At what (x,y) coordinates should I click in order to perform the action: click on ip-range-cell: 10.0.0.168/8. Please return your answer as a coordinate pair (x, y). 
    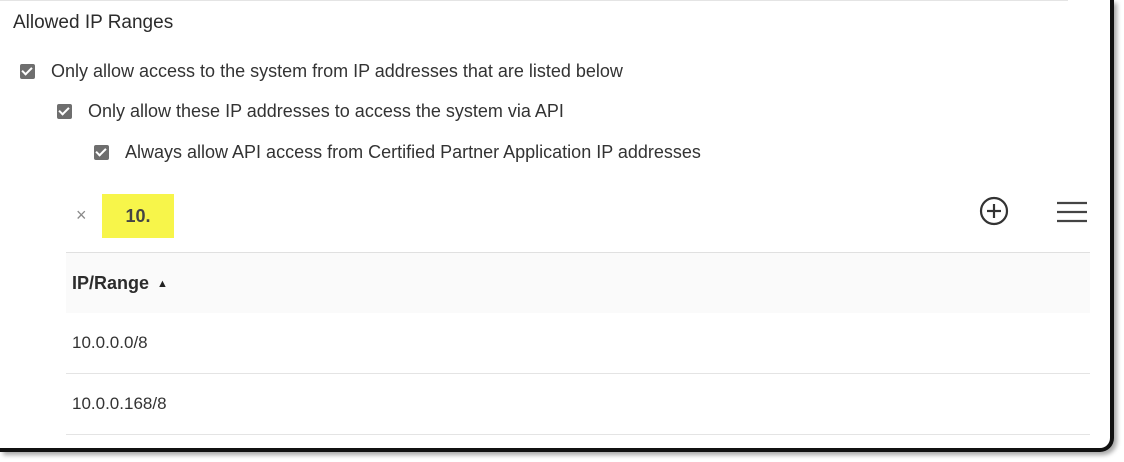
    Looking at the image, I should click on (119, 403).